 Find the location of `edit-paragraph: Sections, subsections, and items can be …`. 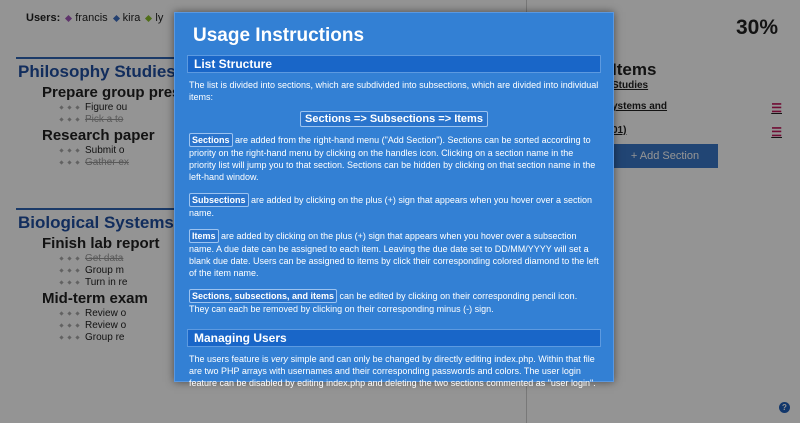

edit-paragraph: Sections, subsections, and items can be … is located at coordinates (383, 301).